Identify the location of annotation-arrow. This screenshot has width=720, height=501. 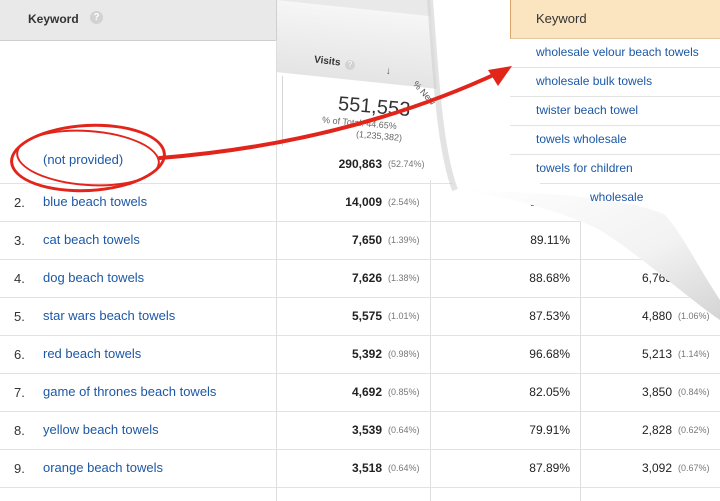
(335, 113).